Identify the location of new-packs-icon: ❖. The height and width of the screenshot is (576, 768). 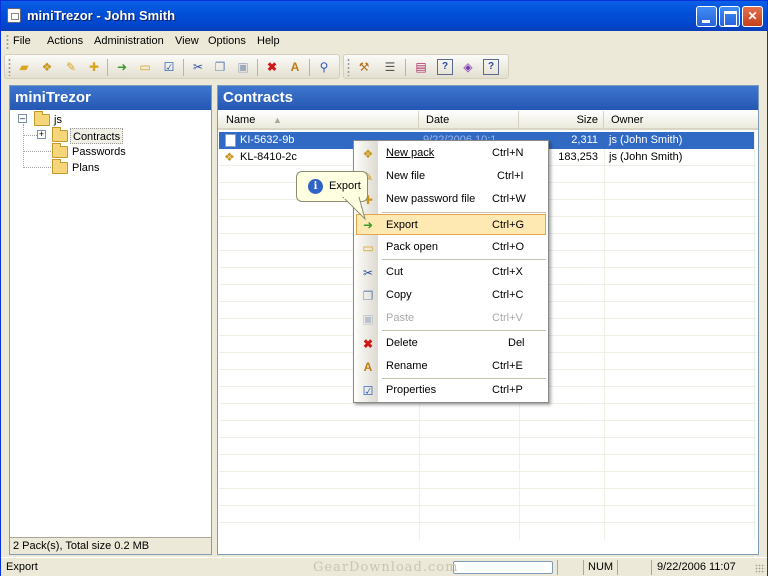
(47, 67).